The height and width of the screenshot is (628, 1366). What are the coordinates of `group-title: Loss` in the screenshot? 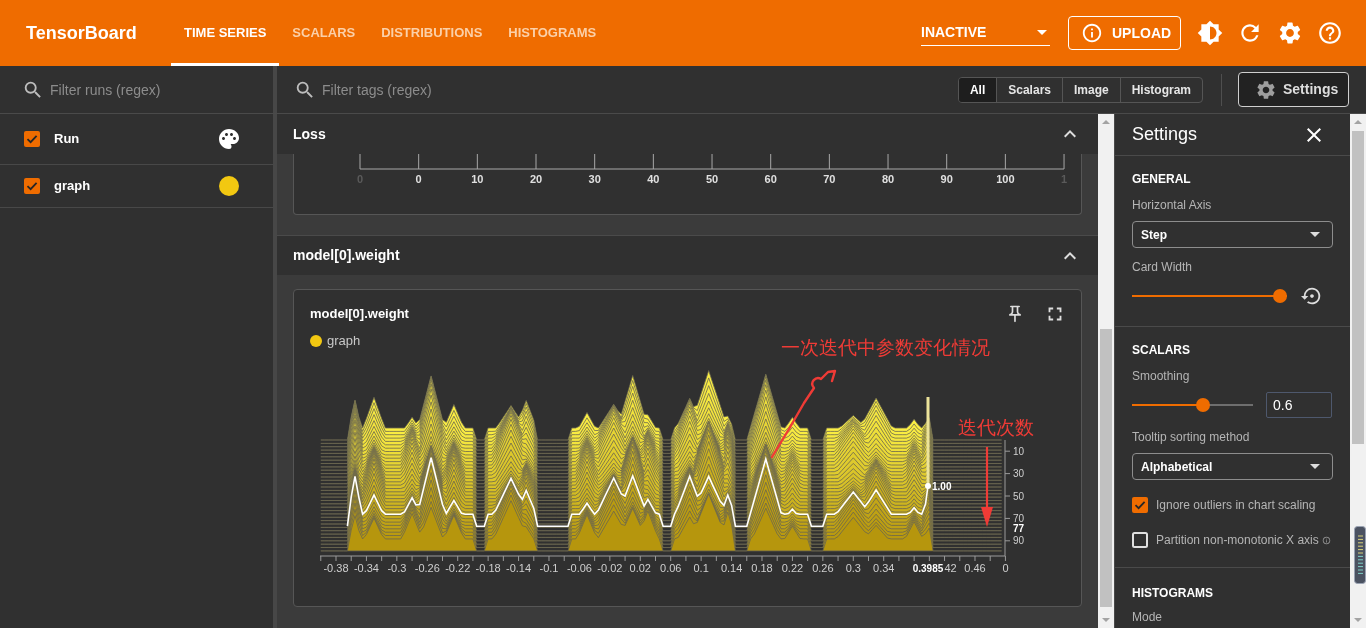 It's located at (309, 134).